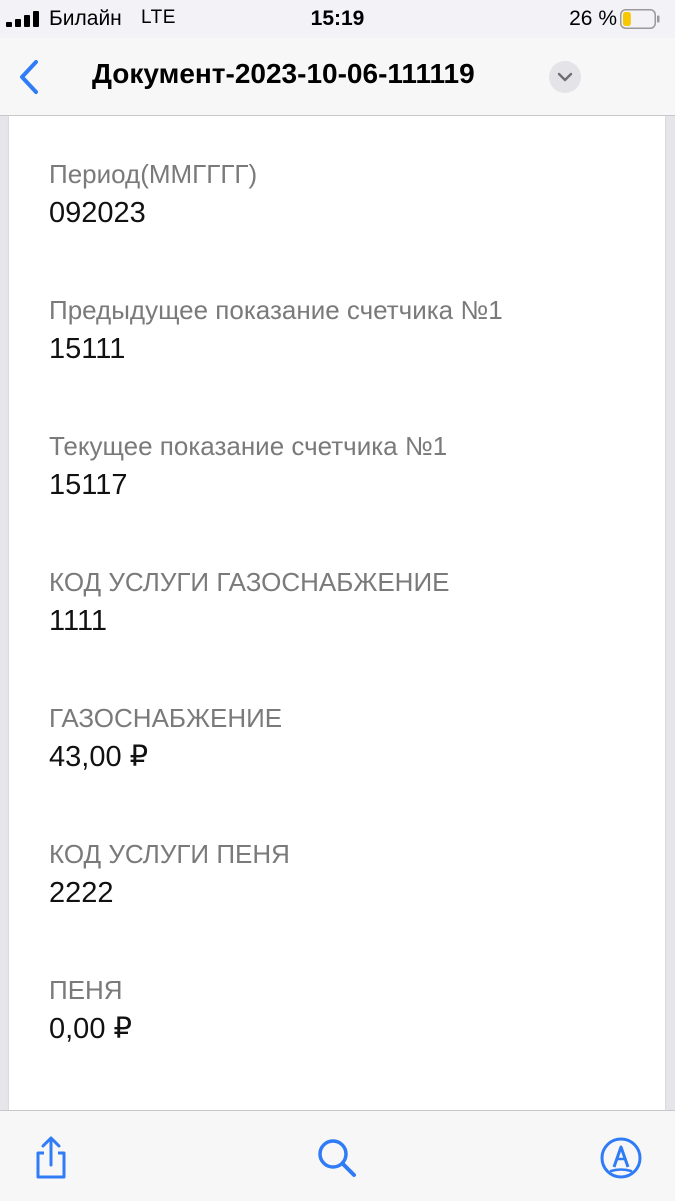  What do you see at coordinates (349, 875) in the screenshot?
I see `field-penalty-service-code: КОД УСЛУГИ ПЕНЯ 2222` at bounding box center [349, 875].